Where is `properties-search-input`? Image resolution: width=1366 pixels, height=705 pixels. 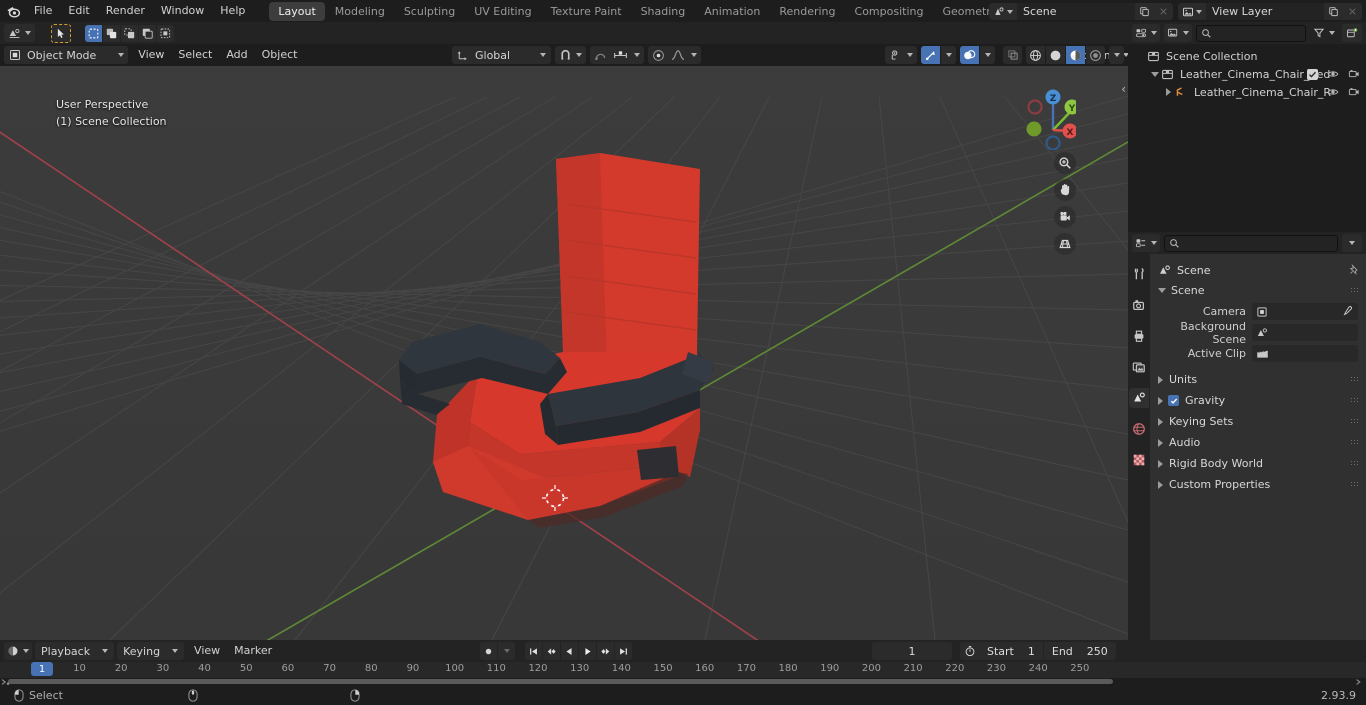 properties-search-input is located at coordinates (1251, 243).